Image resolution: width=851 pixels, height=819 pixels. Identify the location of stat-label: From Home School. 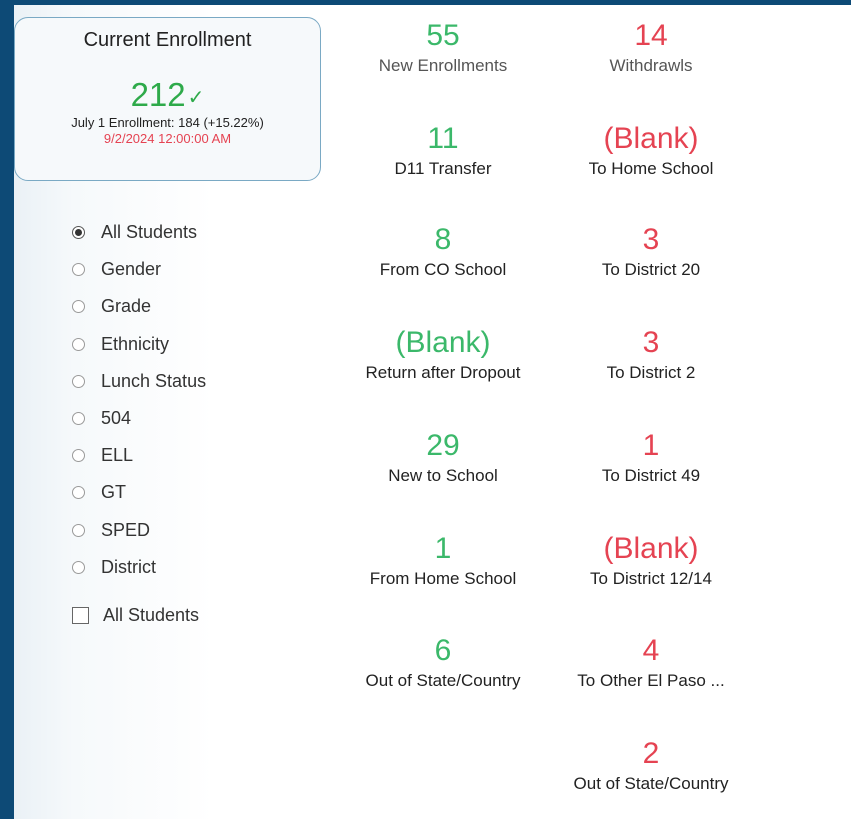
(443, 578).